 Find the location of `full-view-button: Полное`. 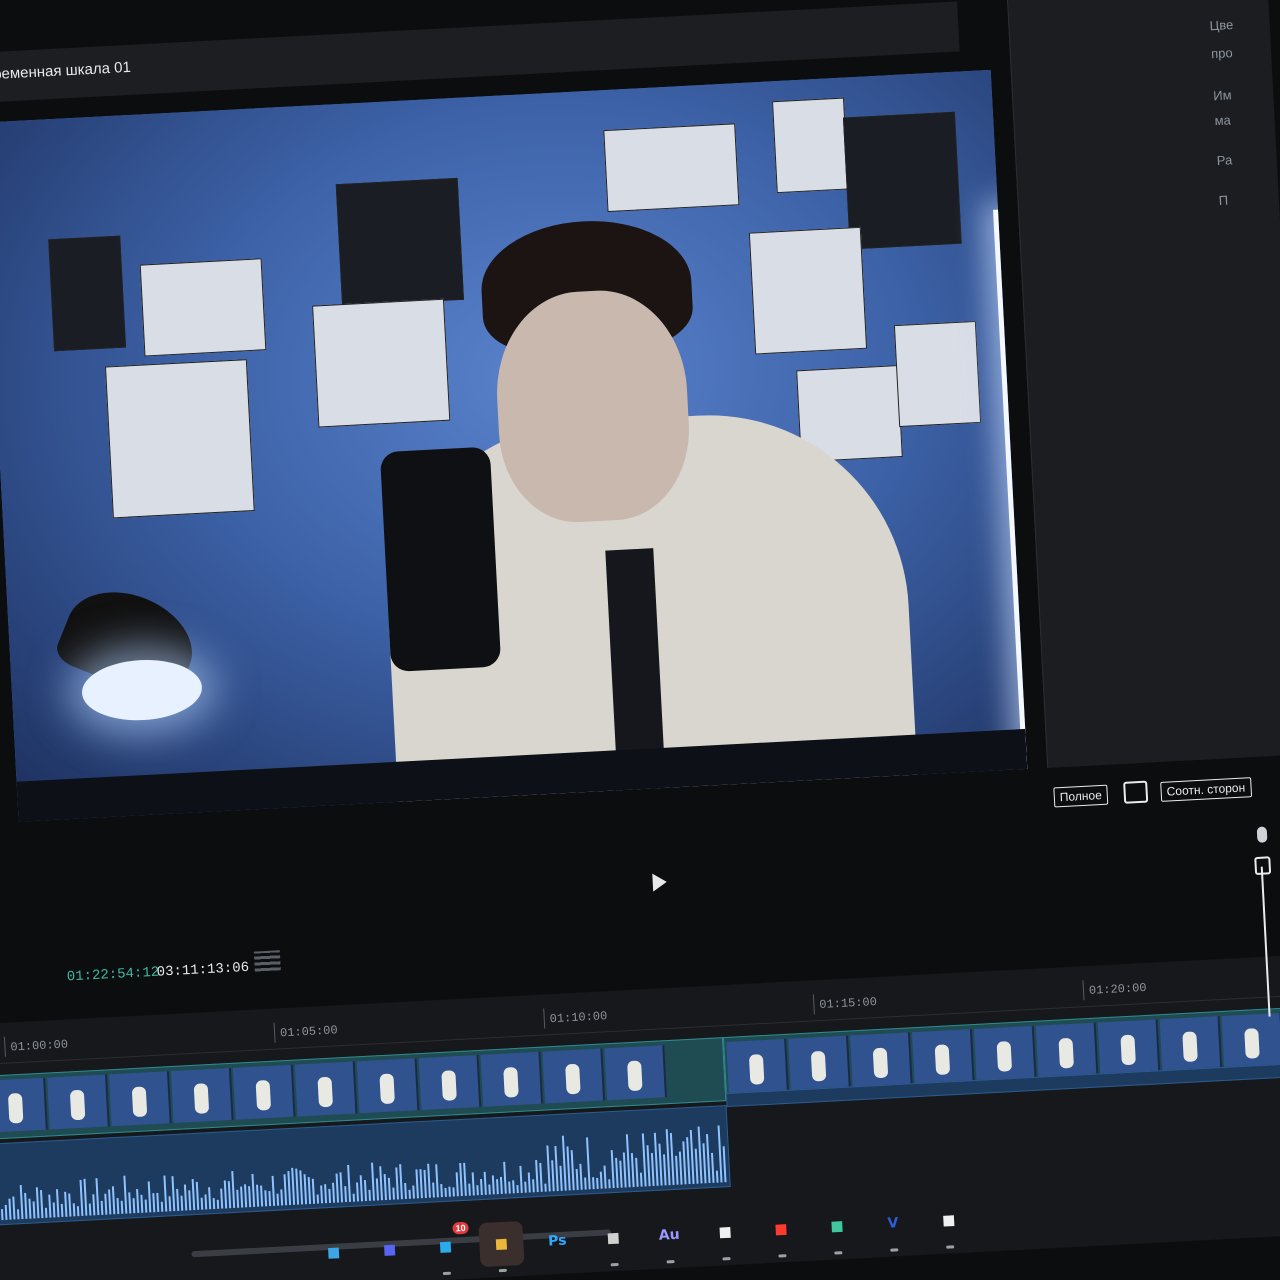

full-view-button: Полное is located at coordinates (1081, 796).